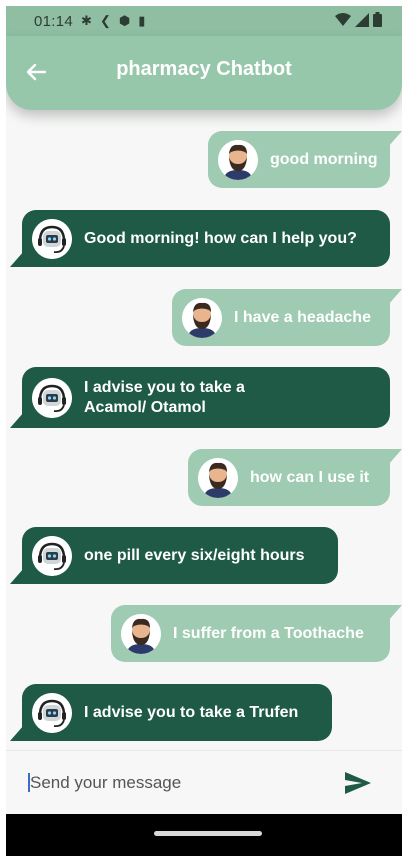 This screenshot has height=862, width=407. What do you see at coordinates (124, 20) in the screenshot?
I see `shield-icon: ⬢` at bounding box center [124, 20].